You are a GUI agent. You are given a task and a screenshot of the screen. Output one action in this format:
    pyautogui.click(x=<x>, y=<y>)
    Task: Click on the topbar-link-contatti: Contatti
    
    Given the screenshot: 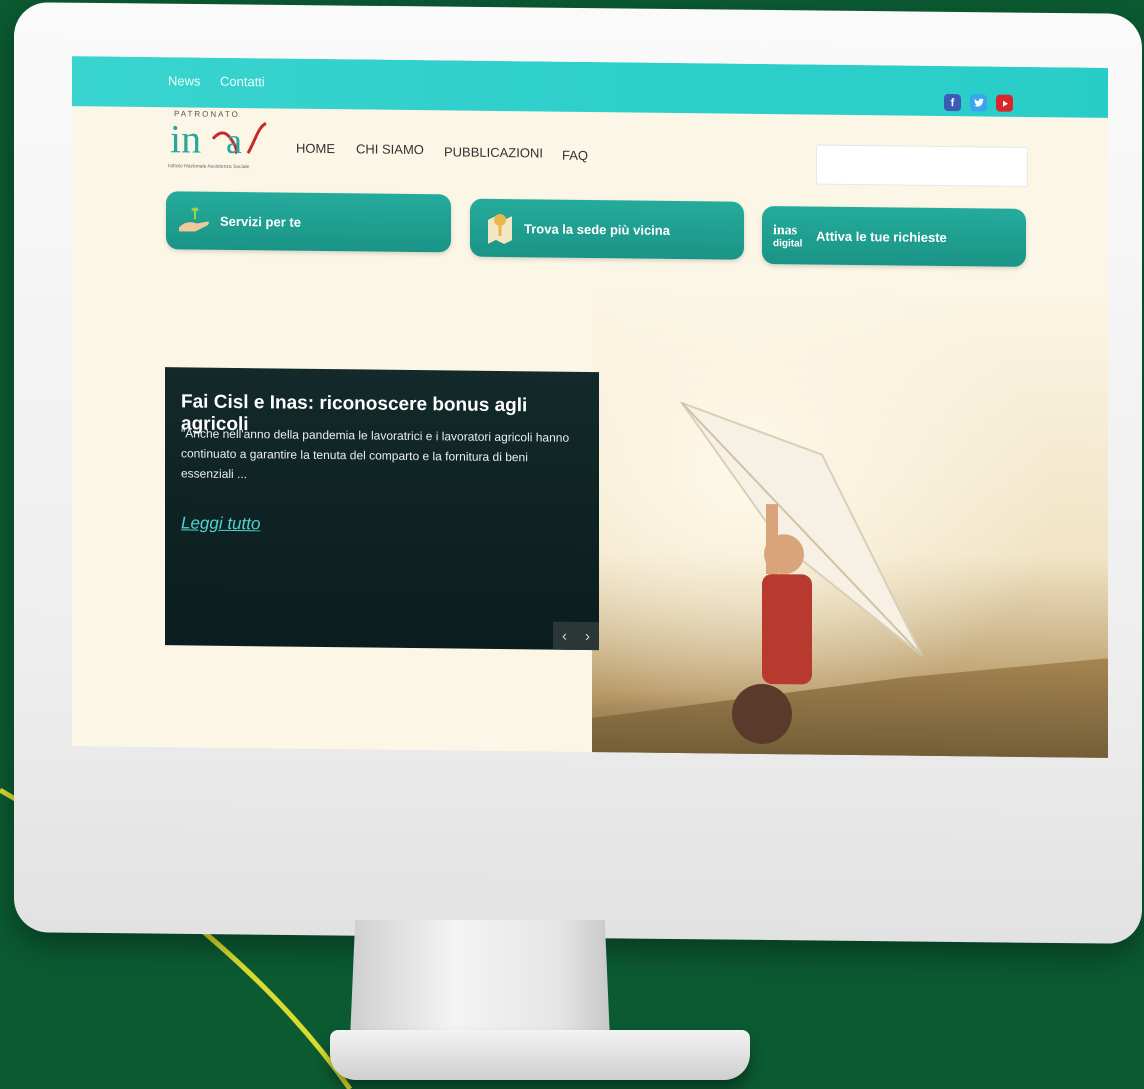 What is the action you would take?
    pyautogui.click(x=242, y=82)
    